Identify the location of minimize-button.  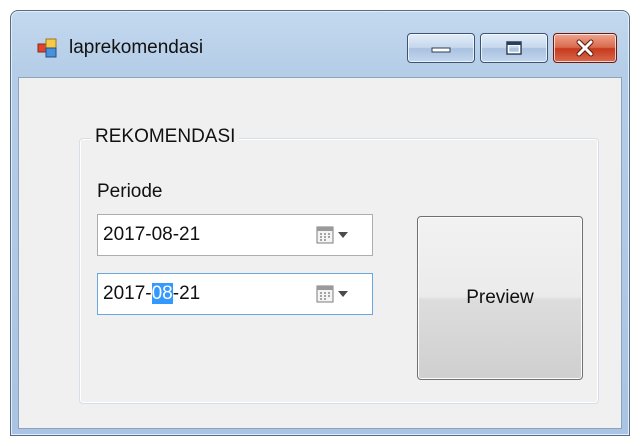
(441, 48).